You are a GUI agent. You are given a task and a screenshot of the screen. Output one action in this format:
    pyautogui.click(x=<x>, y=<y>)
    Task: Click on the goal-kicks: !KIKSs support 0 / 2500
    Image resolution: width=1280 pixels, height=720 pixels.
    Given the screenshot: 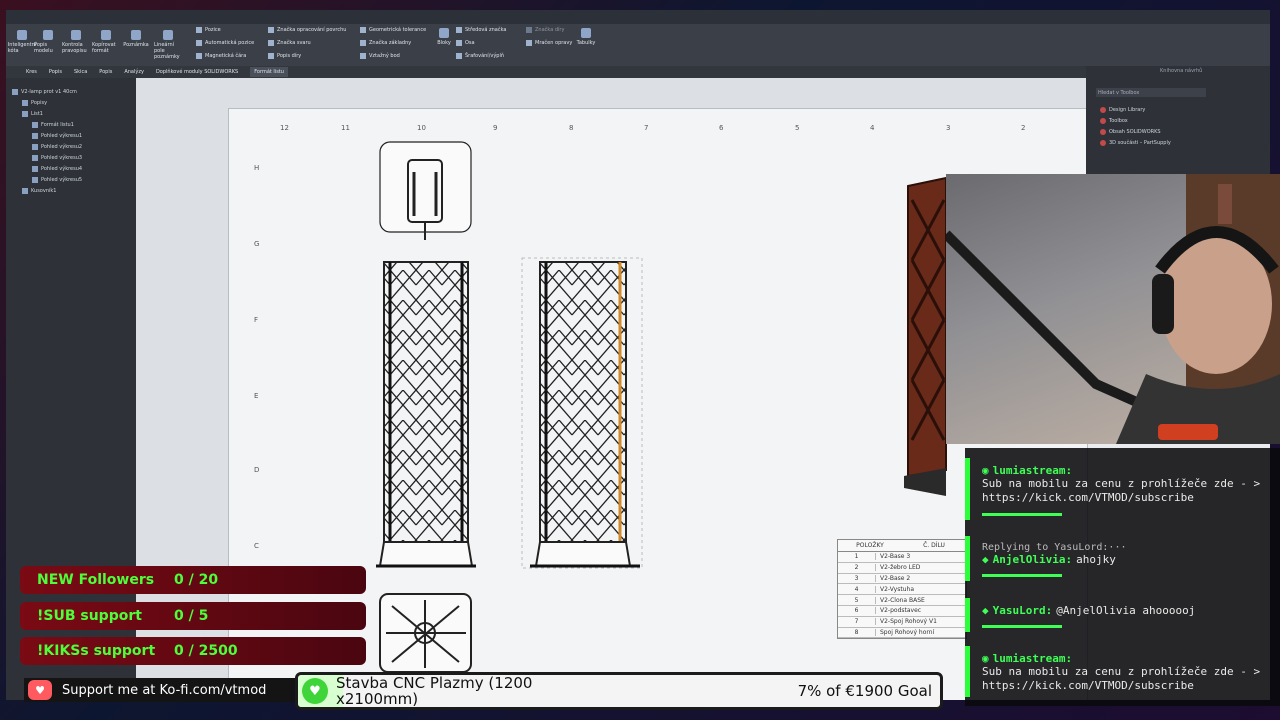 What is the action you would take?
    pyautogui.click(x=193, y=651)
    